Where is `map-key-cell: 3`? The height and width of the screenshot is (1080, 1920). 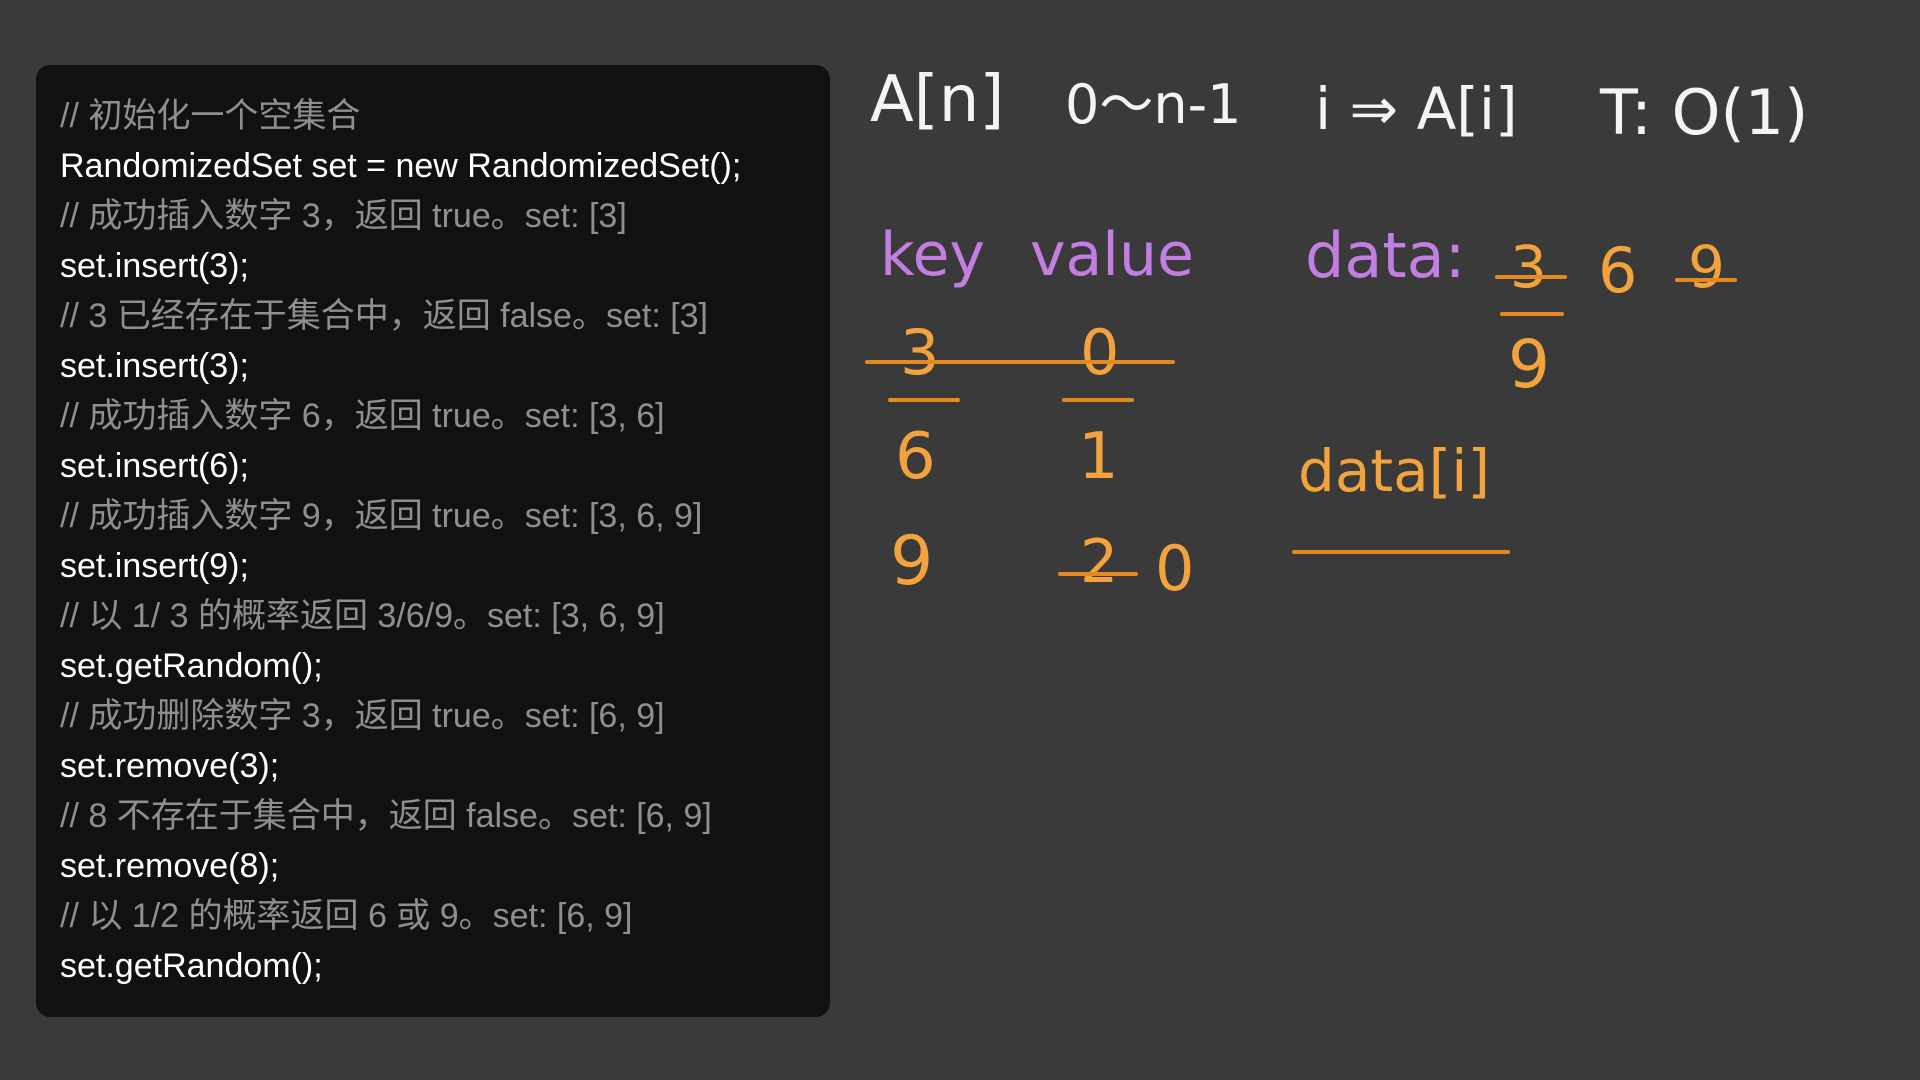 map-key-cell: 3 is located at coordinates (920, 352).